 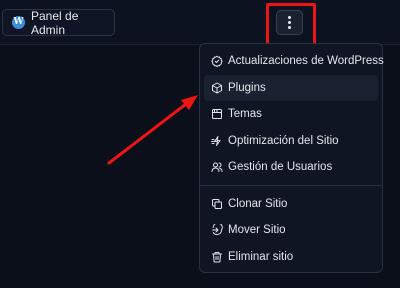 What do you see at coordinates (217, 61) in the screenshot?
I see `check-badge-icon` at bounding box center [217, 61].